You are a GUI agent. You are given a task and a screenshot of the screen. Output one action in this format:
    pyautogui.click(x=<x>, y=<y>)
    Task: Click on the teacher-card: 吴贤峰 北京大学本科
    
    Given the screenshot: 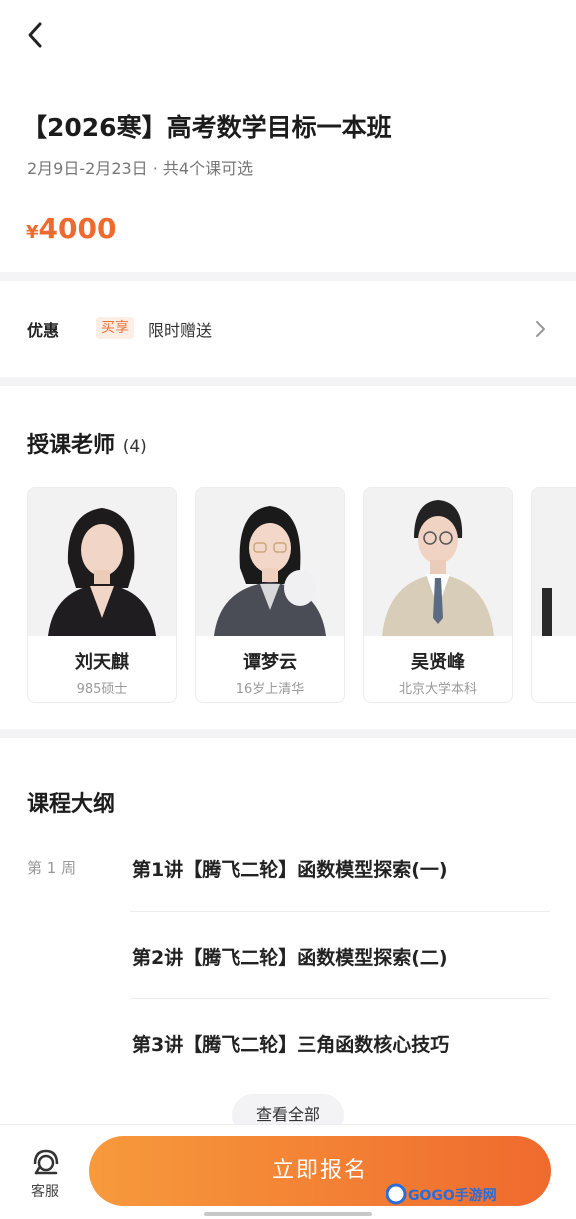 What is the action you would take?
    pyautogui.click(x=438, y=595)
    